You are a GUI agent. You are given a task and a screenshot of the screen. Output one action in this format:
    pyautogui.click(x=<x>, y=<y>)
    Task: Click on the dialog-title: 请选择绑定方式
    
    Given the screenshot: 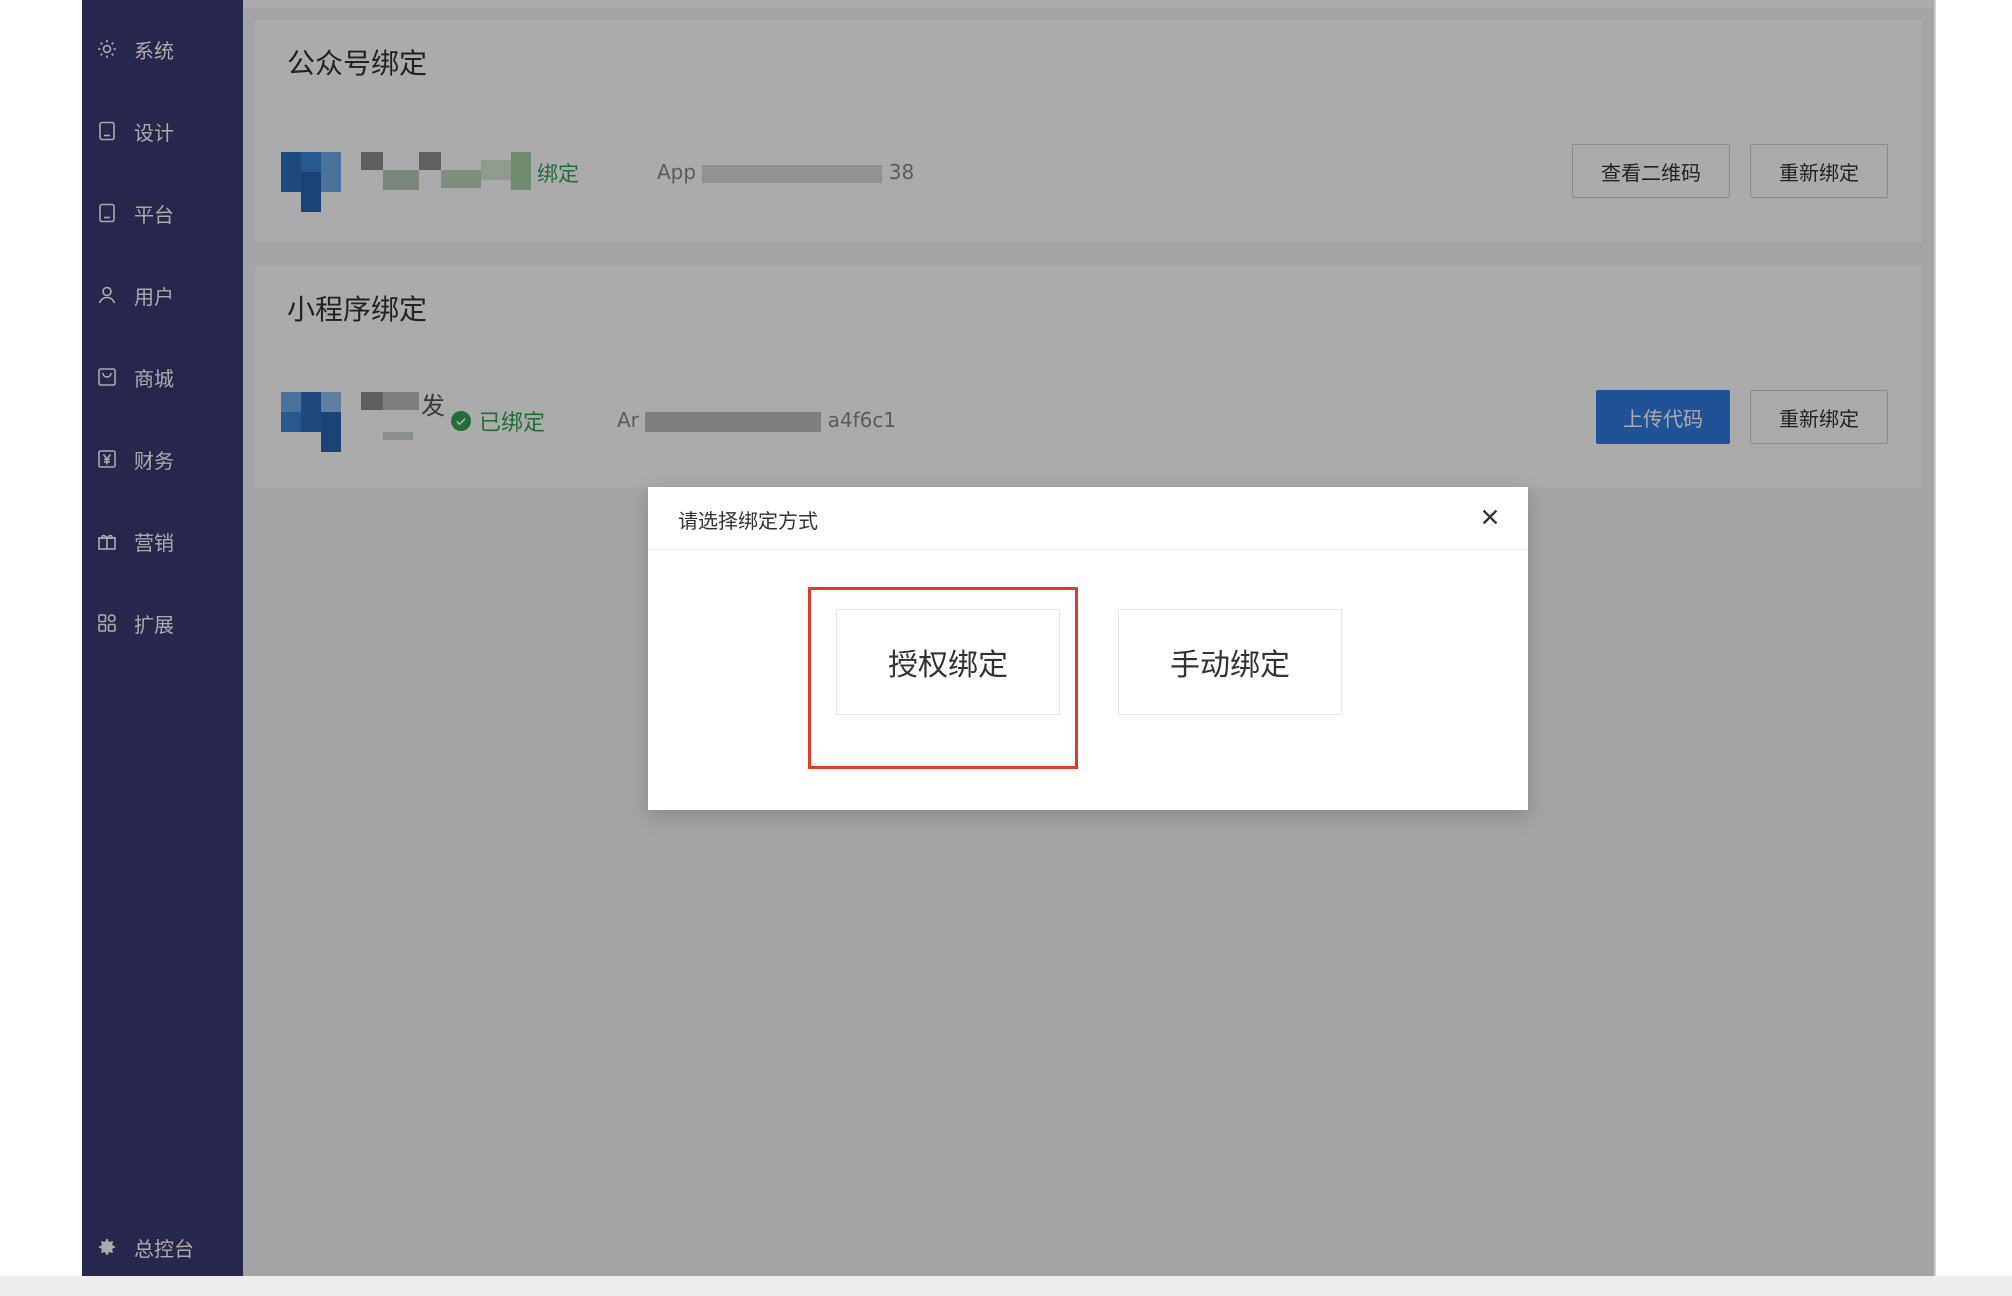 What is the action you would take?
    pyautogui.click(x=748, y=521)
    